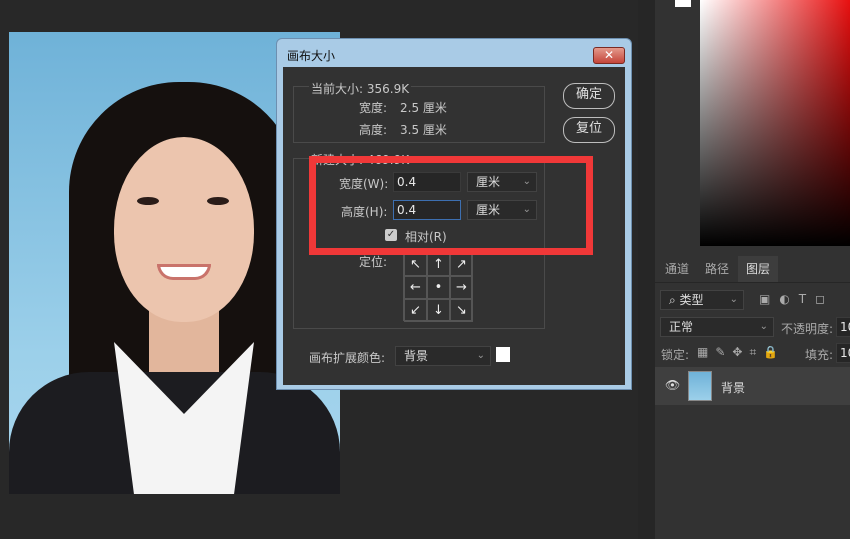  What do you see at coordinates (589, 130) in the screenshot?
I see `reset-button: 复位` at bounding box center [589, 130].